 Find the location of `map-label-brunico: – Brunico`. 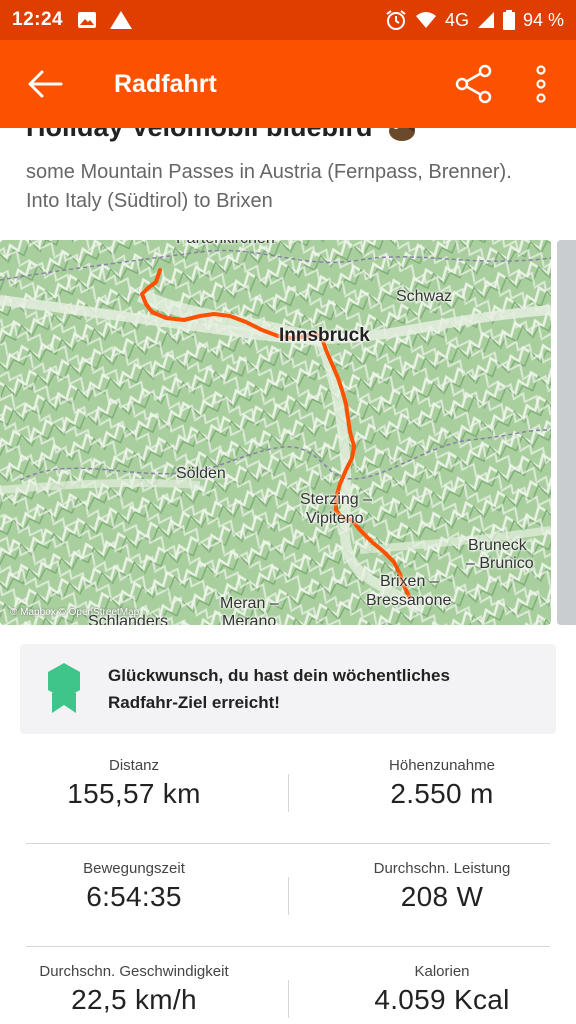

map-label-brunico: – Brunico is located at coordinates (500, 563).